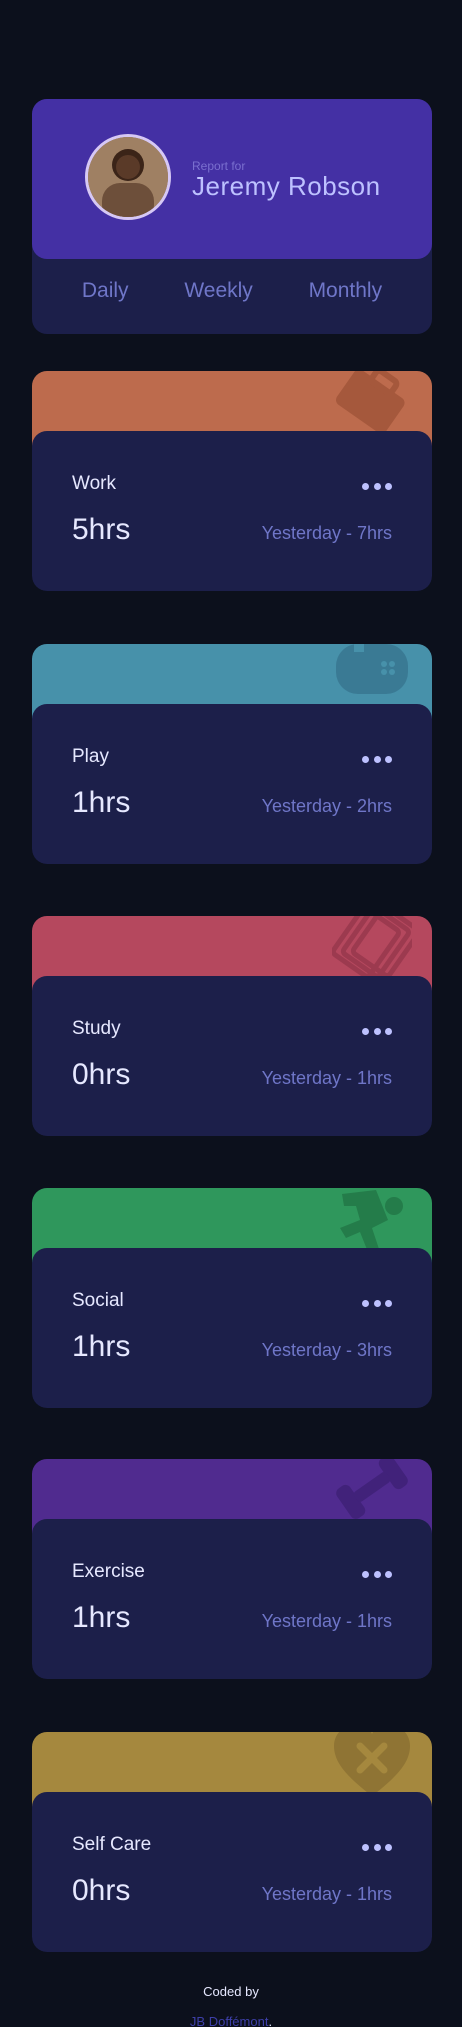 This screenshot has width=462, height=2027. I want to click on avatar, so click(128, 177).